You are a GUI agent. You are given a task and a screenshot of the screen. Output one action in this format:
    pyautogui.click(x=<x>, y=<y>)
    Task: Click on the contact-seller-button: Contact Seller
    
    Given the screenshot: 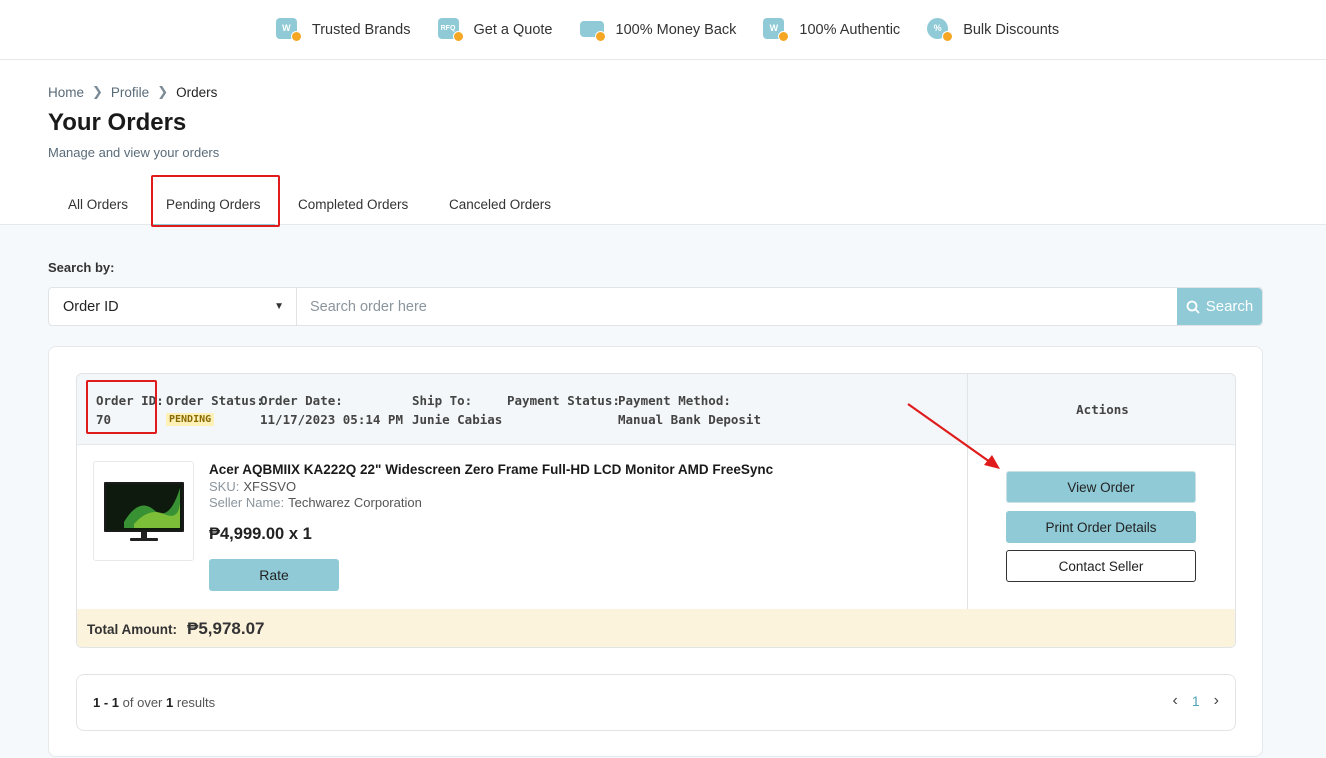 What is the action you would take?
    pyautogui.click(x=1101, y=566)
    